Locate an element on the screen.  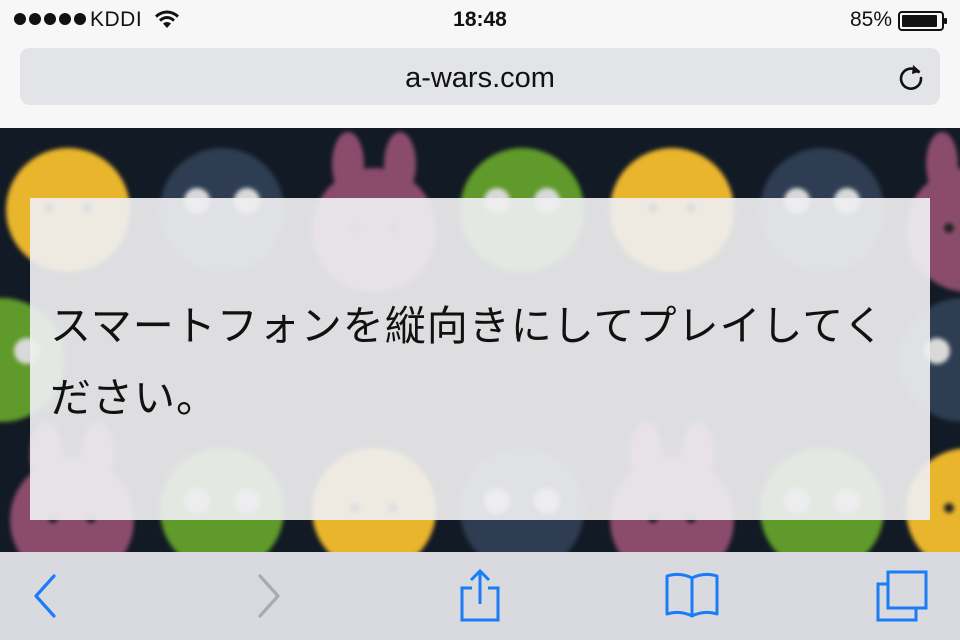
battery-percentage: 85% is located at coordinates (870, 19).